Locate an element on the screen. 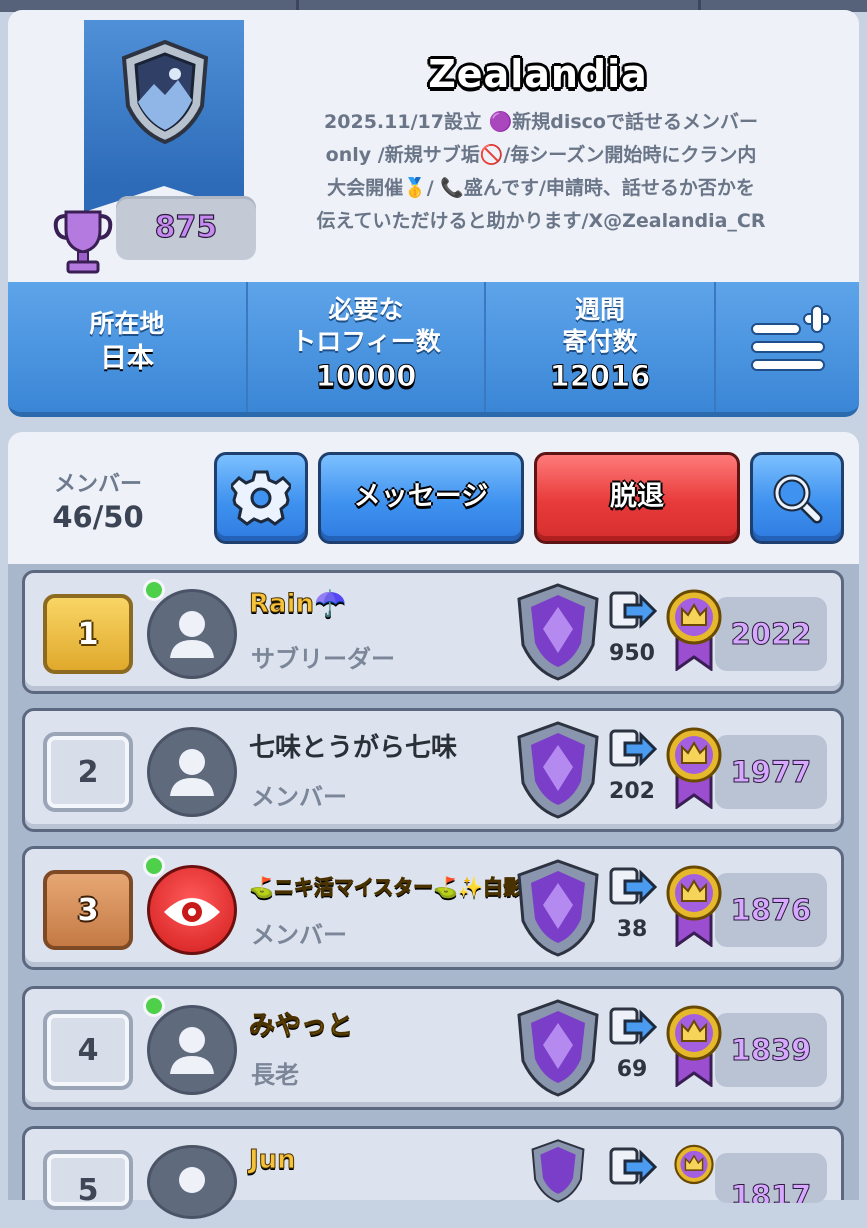 The image size is (867, 1228). player-name: Rain☂️ is located at coordinates (297, 604).